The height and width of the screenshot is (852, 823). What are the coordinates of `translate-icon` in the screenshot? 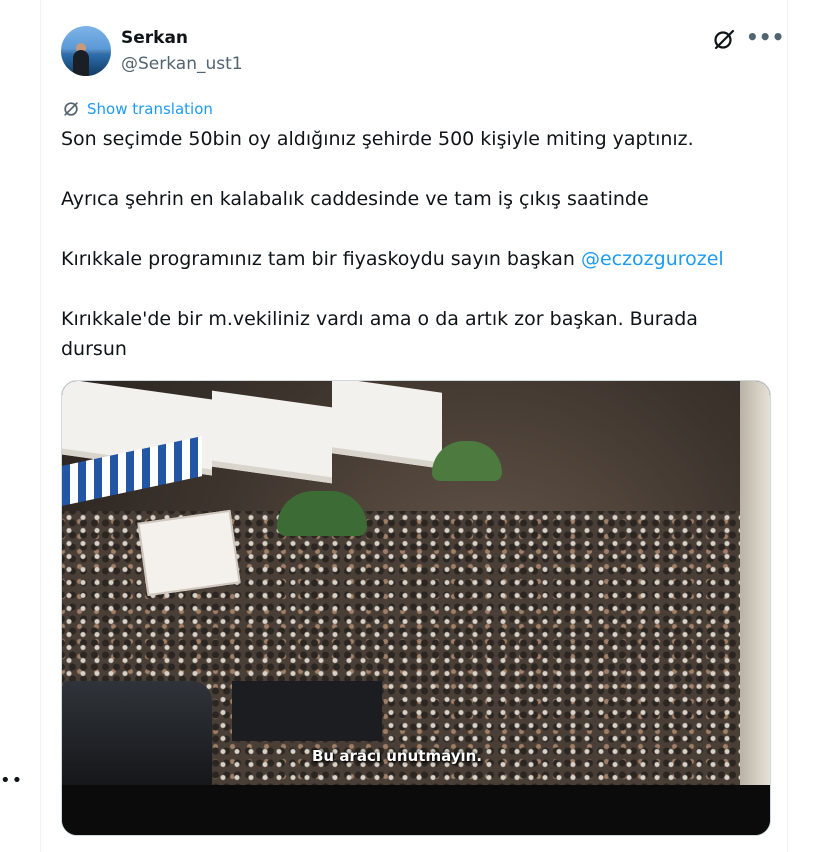 It's located at (71, 109).